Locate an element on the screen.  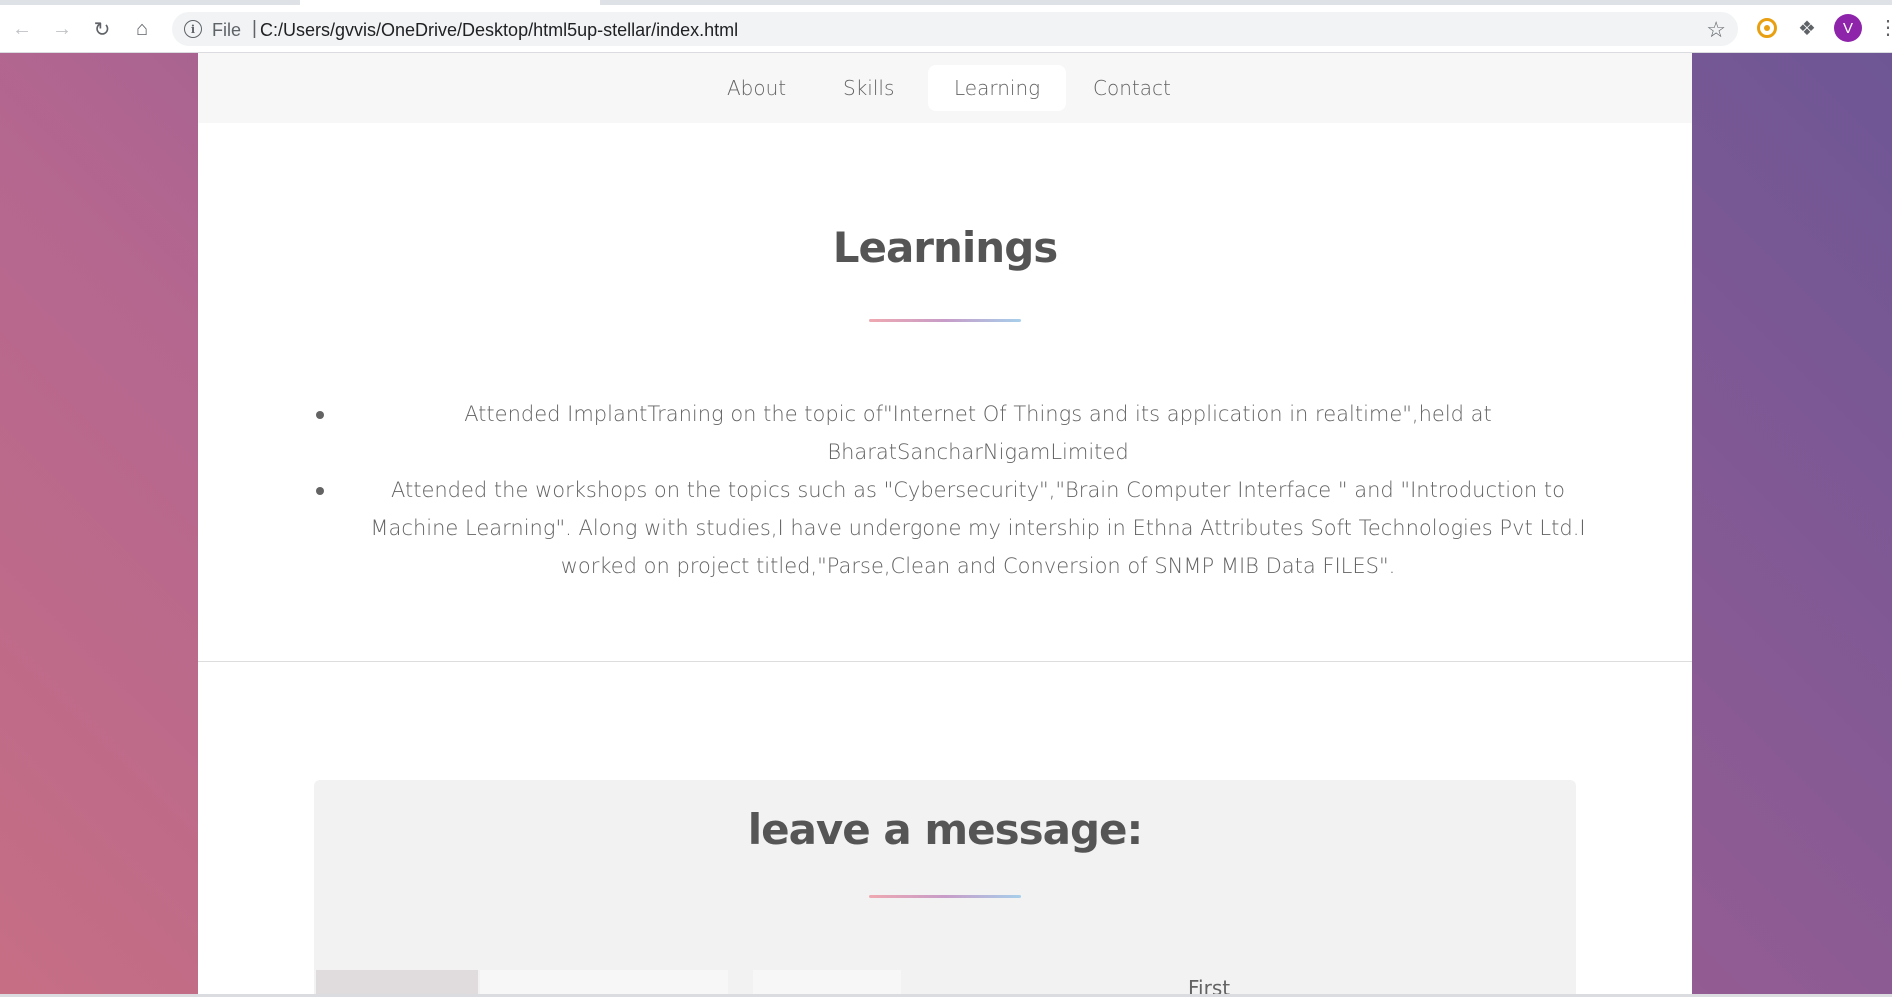
message-title-underline is located at coordinates (945, 896).